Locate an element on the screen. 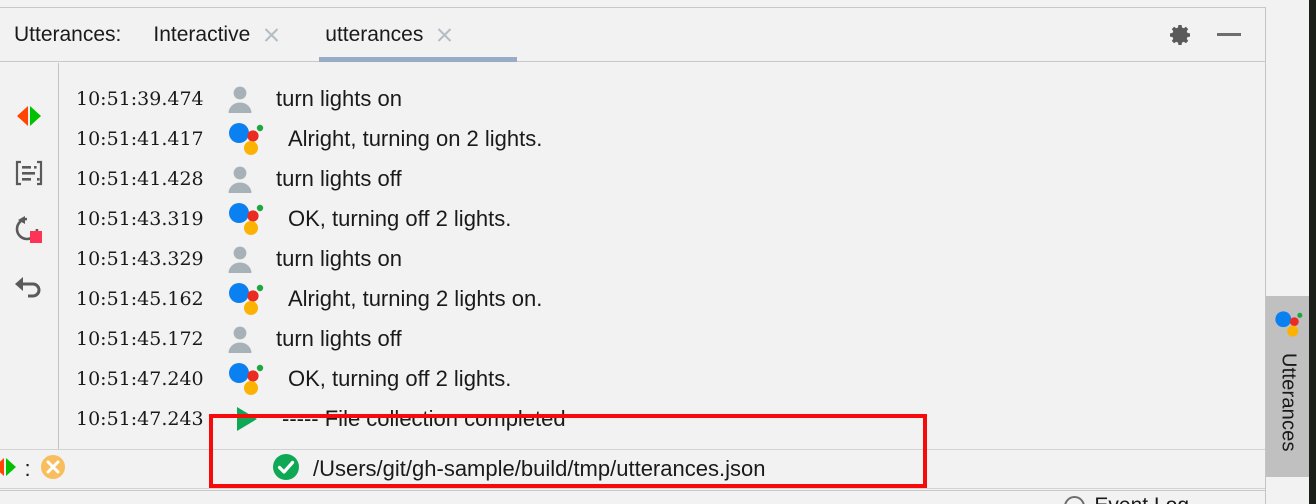 This screenshot has width=1316, height=504. sidebar-item-utterances: Utterances is located at coordinates (1287, 386).